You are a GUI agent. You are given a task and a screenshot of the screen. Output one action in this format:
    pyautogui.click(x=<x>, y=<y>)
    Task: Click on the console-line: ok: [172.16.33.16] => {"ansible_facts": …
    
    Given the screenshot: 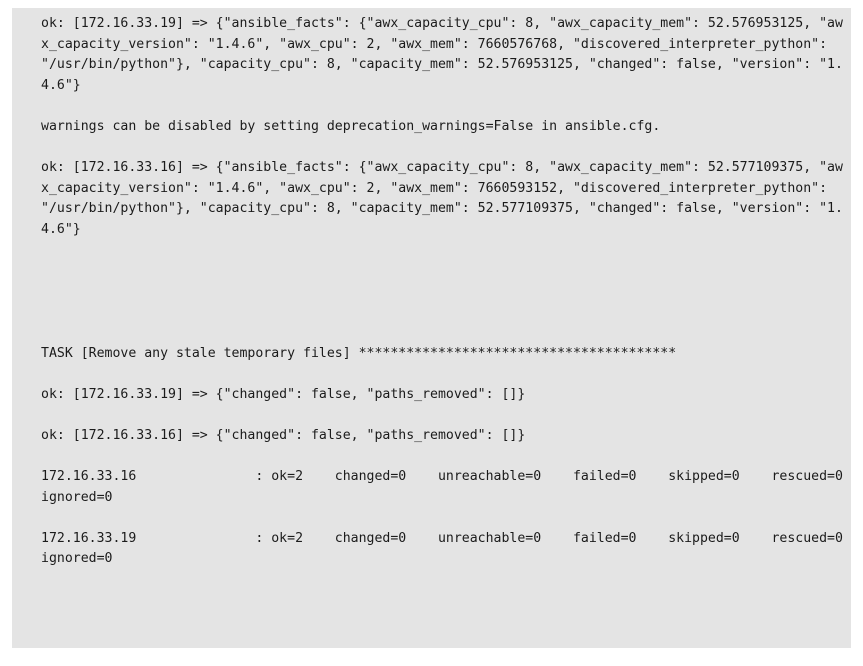 What is the action you would take?
    pyautogui.click(x=442, y=198)
    